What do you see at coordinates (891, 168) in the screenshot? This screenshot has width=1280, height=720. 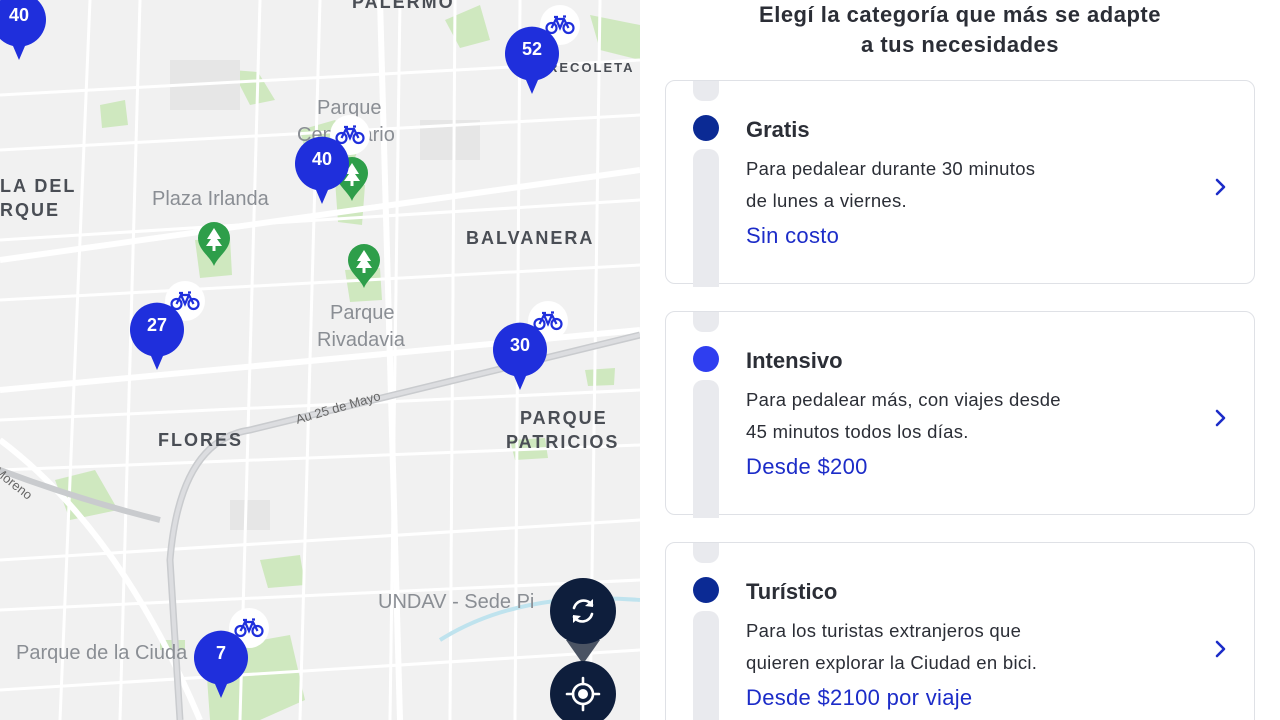 I see `plan-description-line: Para pedalear durante 30 minutos` at bounding box center [891, 168].